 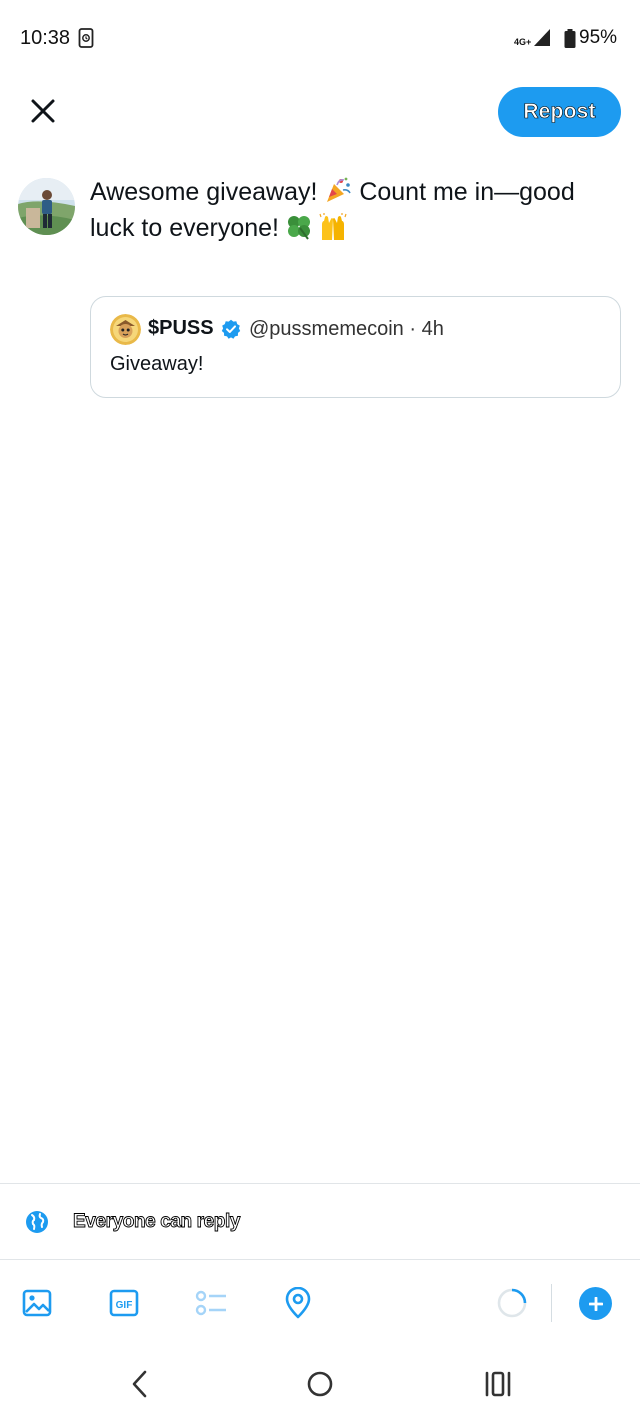 I want to click on compose-line1: Awesome giveaway!, so click(x=207, y=192).